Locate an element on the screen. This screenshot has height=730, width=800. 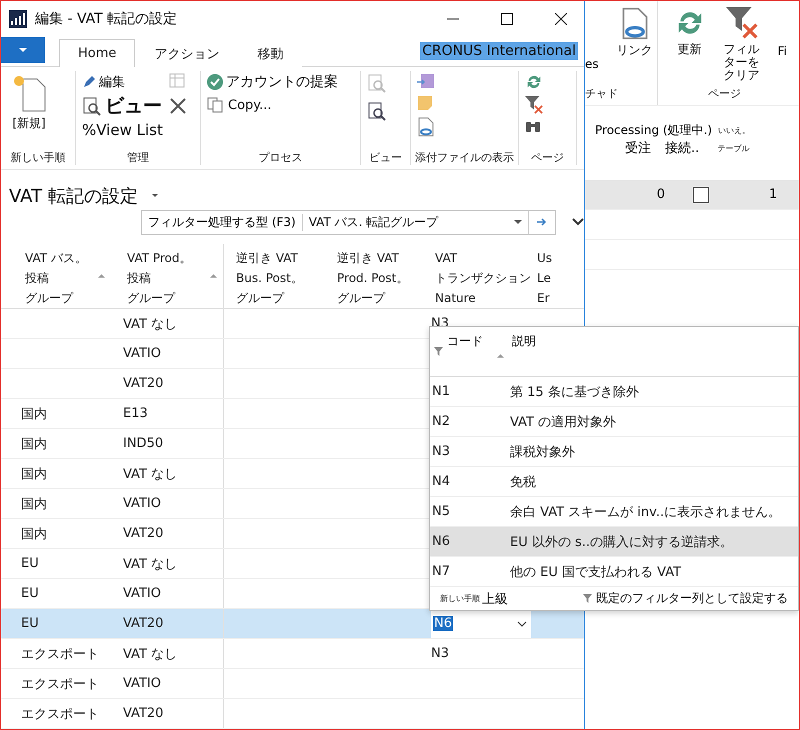
notebook-icon is located at coordinates (426, 81).